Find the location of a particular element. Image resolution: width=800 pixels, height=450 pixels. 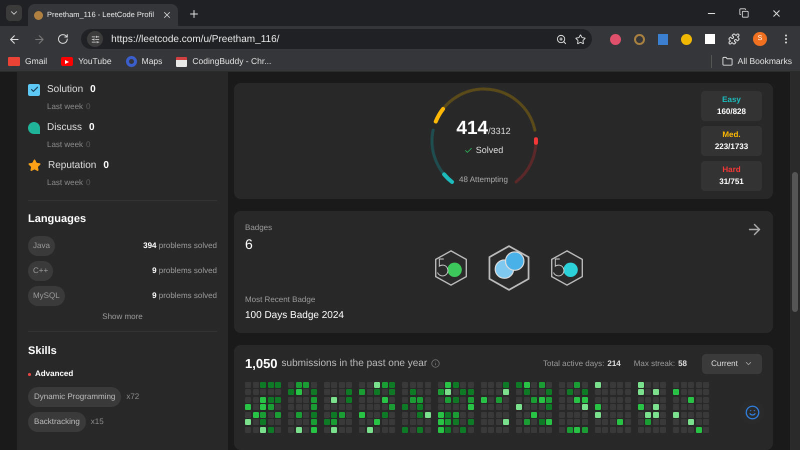

active-days-label: Total active days: is located at coordinates (573, 364).